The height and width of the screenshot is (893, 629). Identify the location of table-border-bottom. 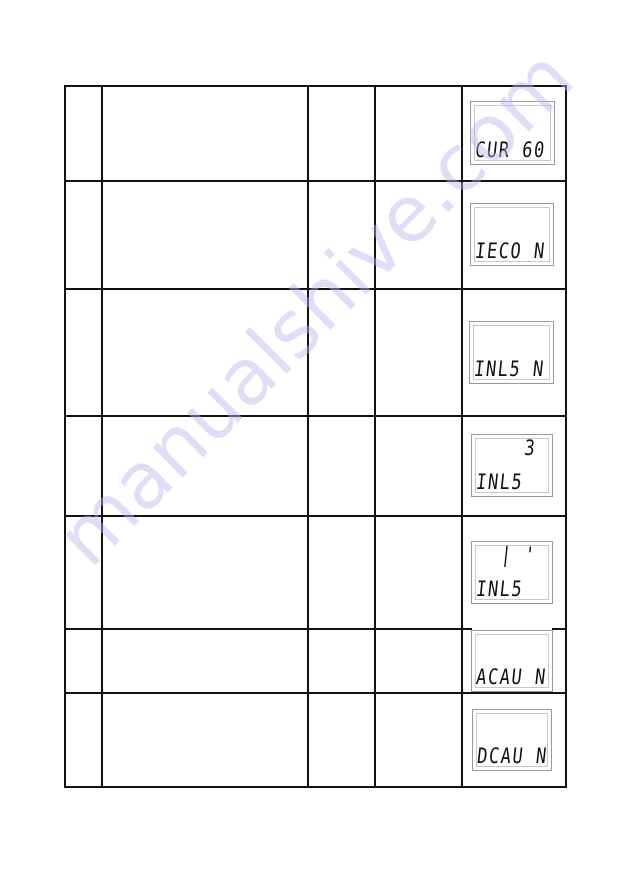
(315, 787).